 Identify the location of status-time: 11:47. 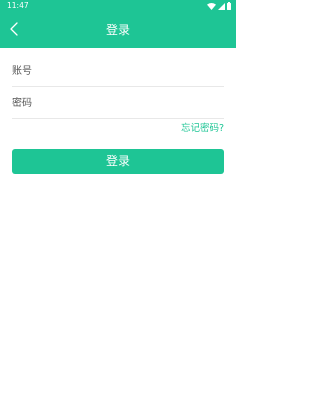
(18, 5).